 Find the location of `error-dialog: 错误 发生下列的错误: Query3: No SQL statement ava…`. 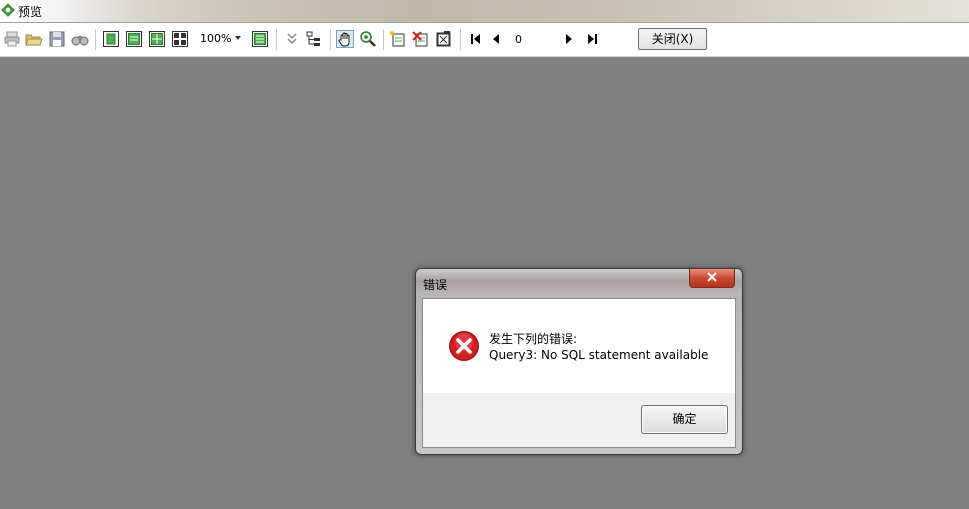

error-dialog: 错误 发生下列的错误: Query3: No SQL statement ava… is located at coordinates (579, 361).